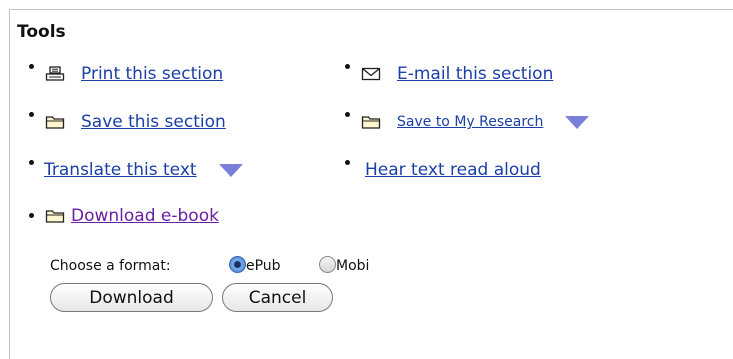 This screenshot has height=359, width=733. What do you see at coordinates (353, 266) in the screenshot?
I see `radio-label-mobi: Mobi` at bounding box center [353, 266].